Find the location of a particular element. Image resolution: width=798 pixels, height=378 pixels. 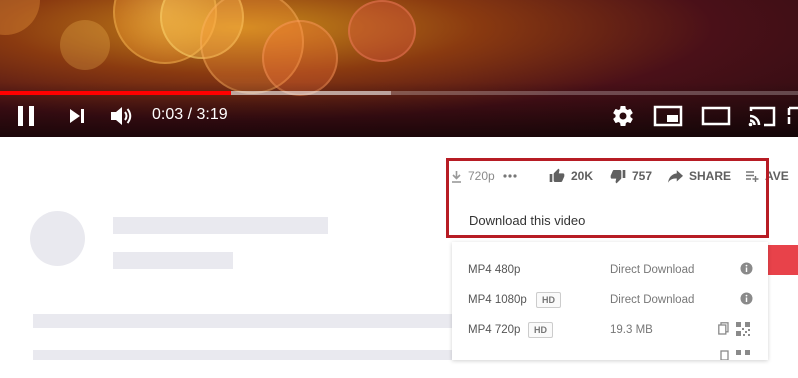

format-label: MP4 720p is located at coordinates (494, 330).